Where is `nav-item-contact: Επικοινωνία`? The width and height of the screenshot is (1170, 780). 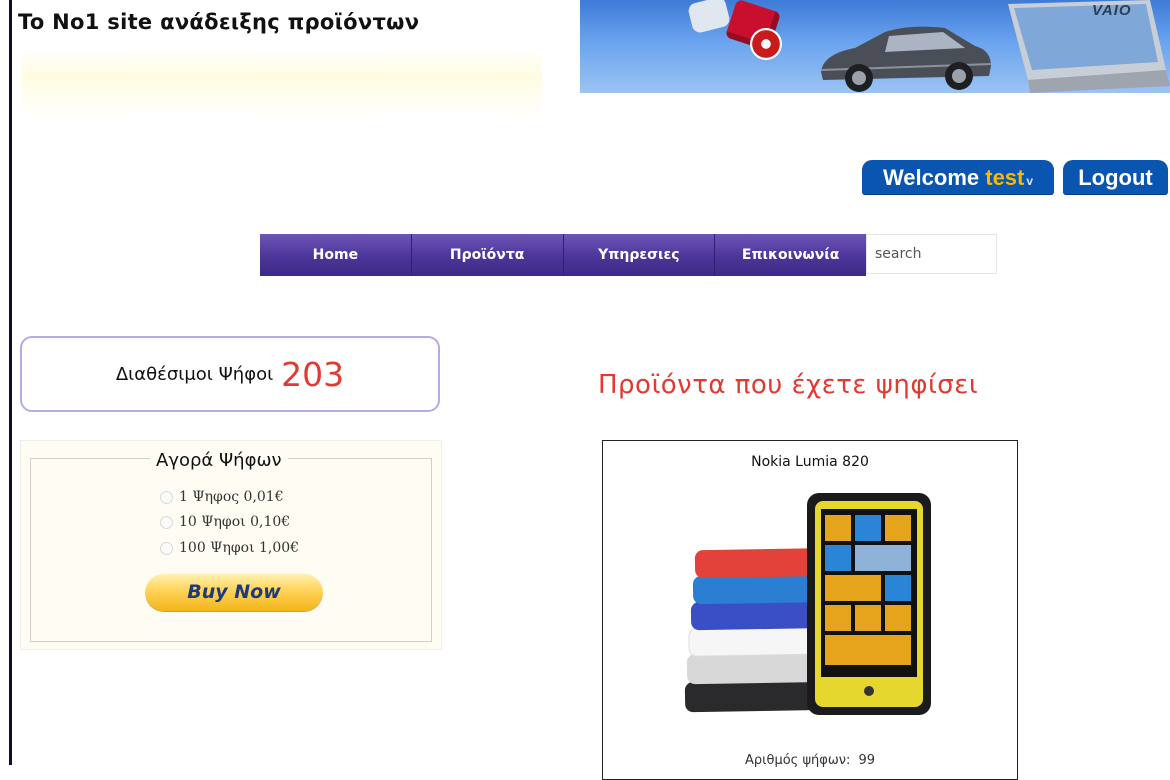 nav-item-contact: Επικοινωνία is located at coordinates (790, 255).